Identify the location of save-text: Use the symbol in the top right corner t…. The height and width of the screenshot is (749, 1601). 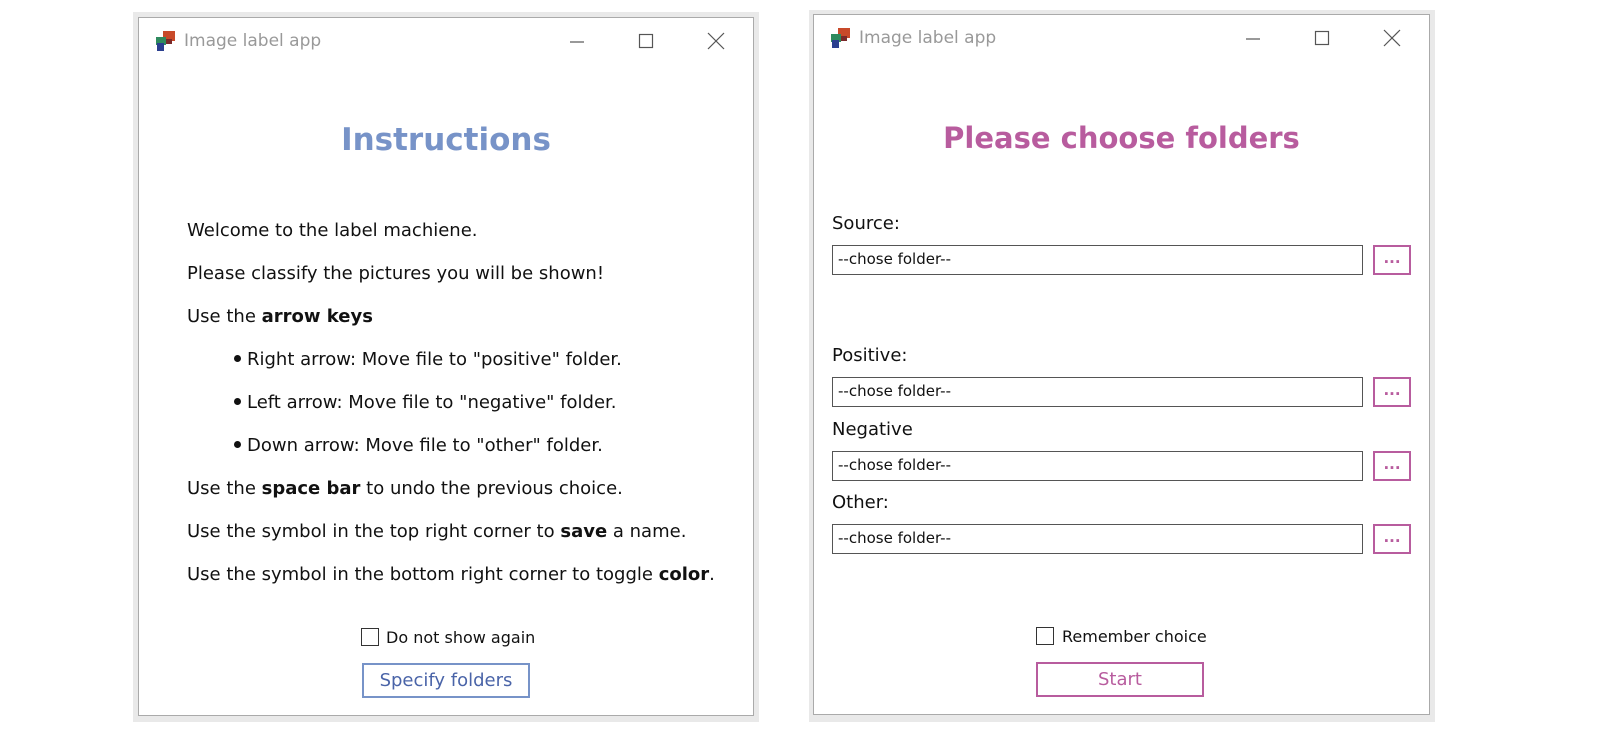
(437, 531).